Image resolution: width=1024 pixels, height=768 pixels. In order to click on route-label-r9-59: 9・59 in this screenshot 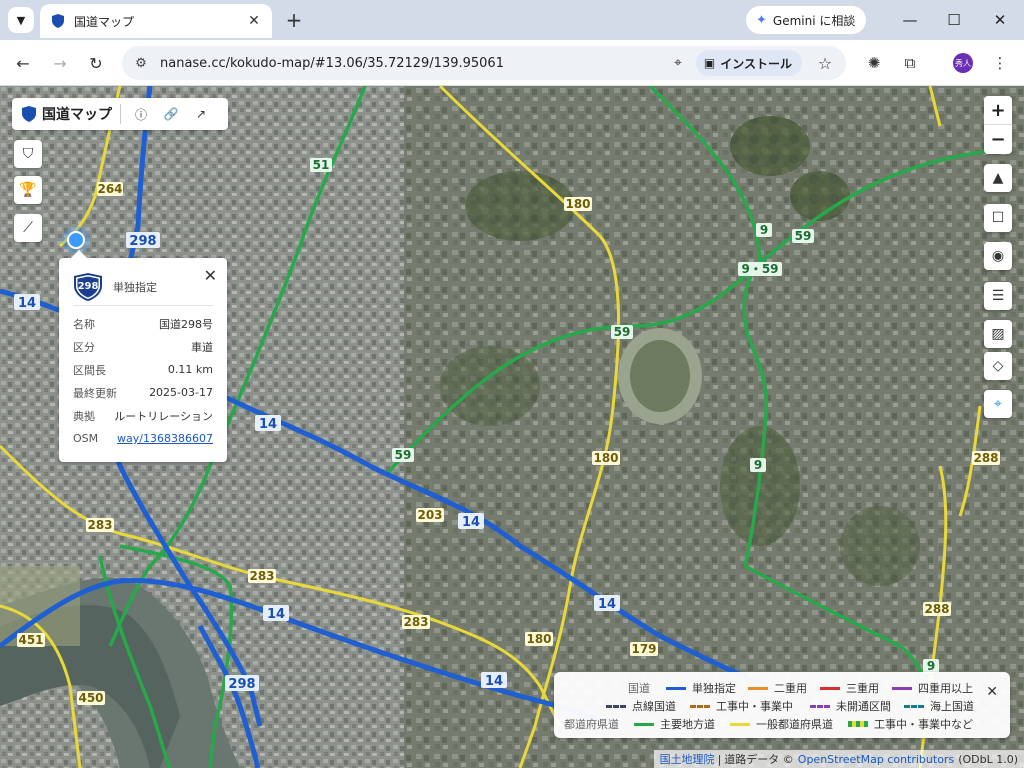, I will do `click(760, 269)`.